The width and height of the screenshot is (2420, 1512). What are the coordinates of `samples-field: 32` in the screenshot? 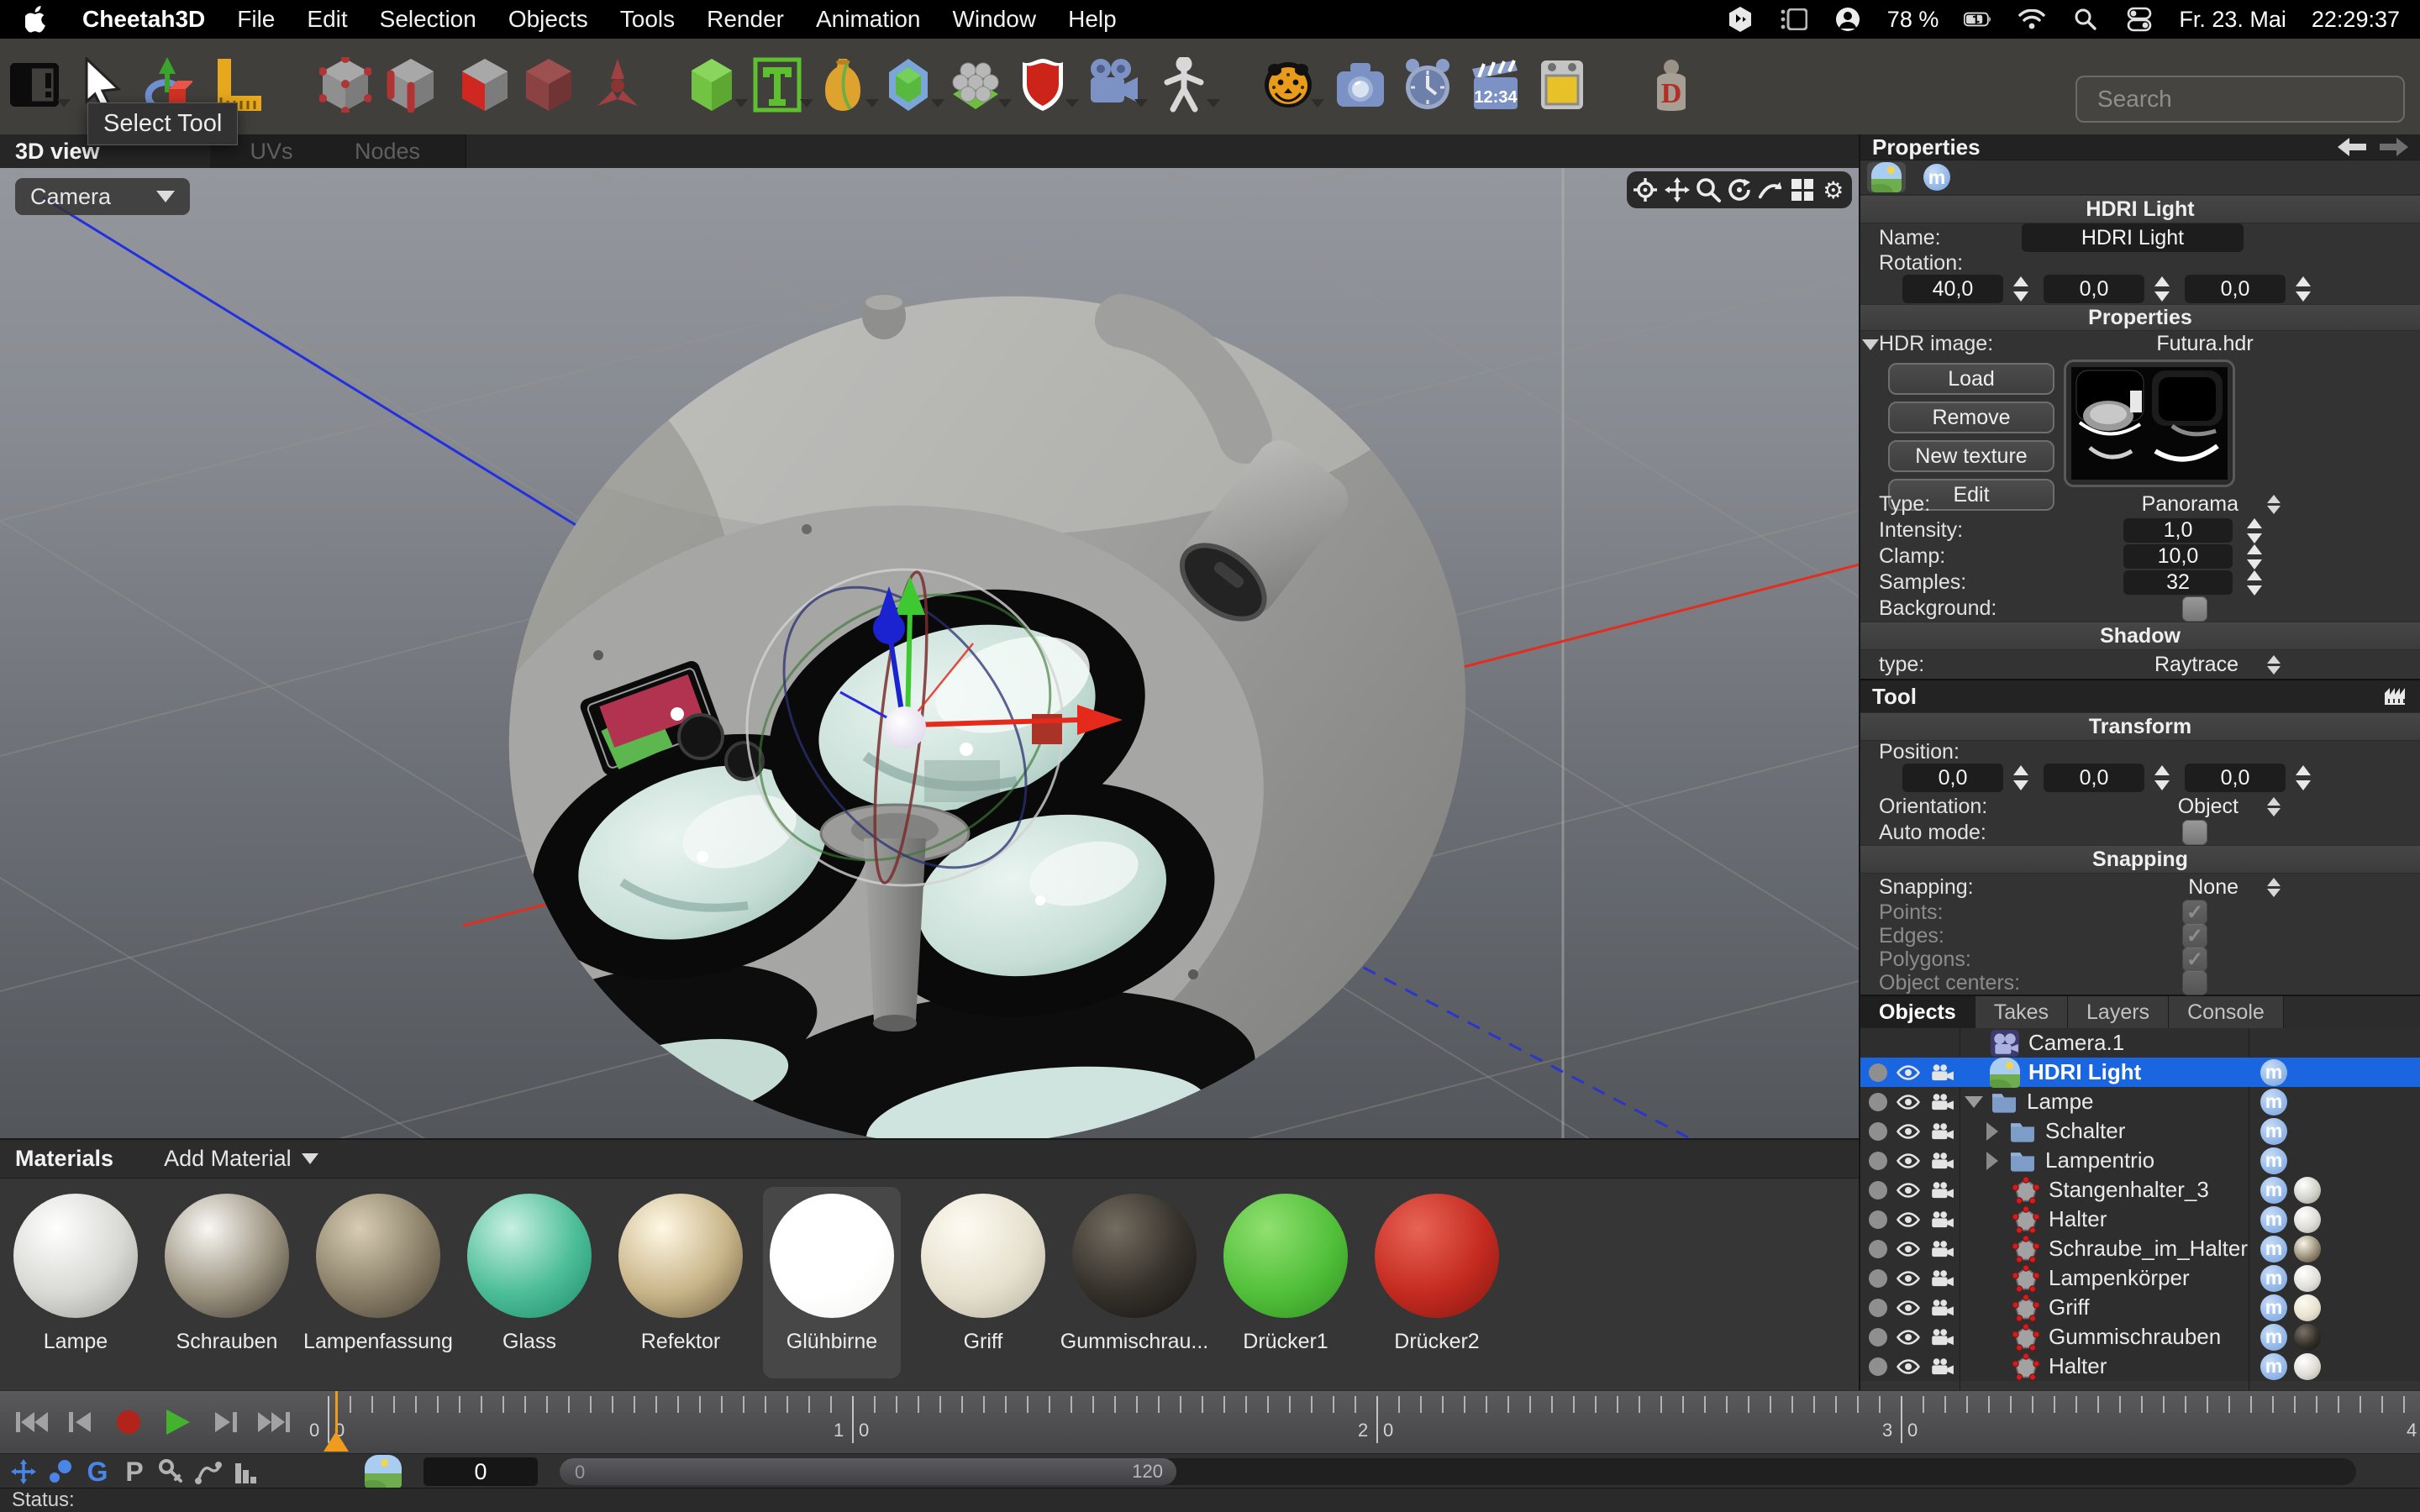 It's located at (2178, 582).